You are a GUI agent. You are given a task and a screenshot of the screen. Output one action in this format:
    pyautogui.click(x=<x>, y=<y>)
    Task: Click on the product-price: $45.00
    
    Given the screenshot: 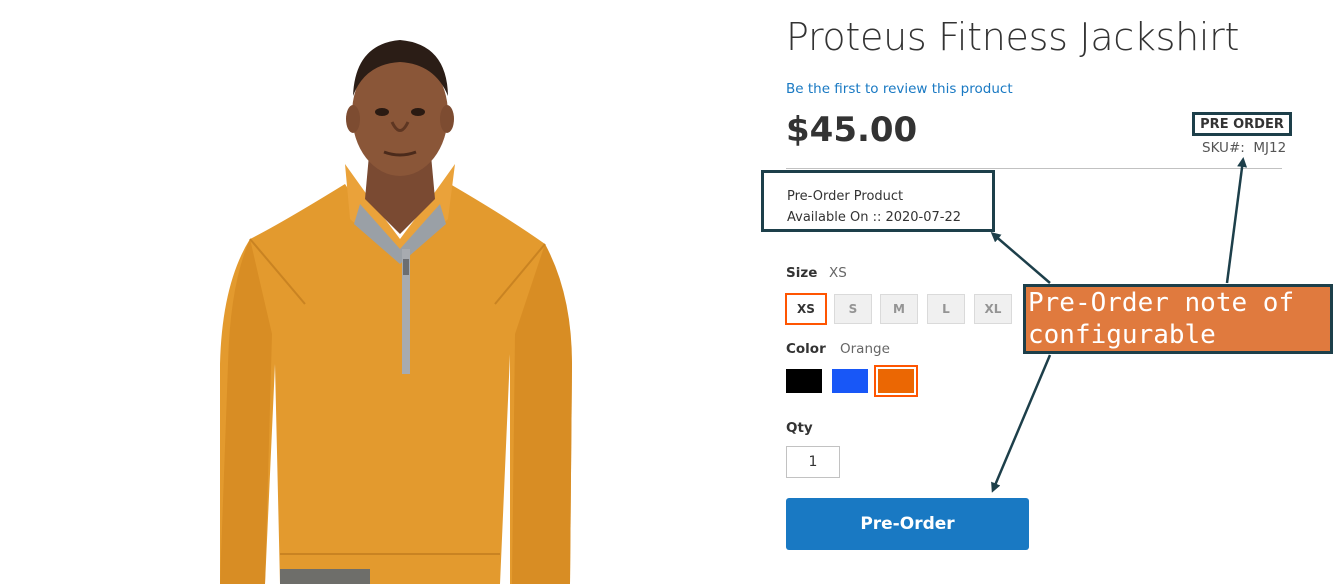 What is the action you would take?
    pyautogui.click(x=852, y=130)
    